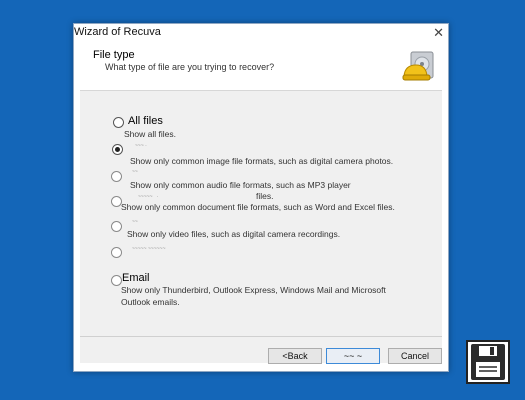  What do you see at coordinates (141, 146) in the screenshot?
I see `option-label-blurred: ~~~ ·` at bounding box center [141, 146].